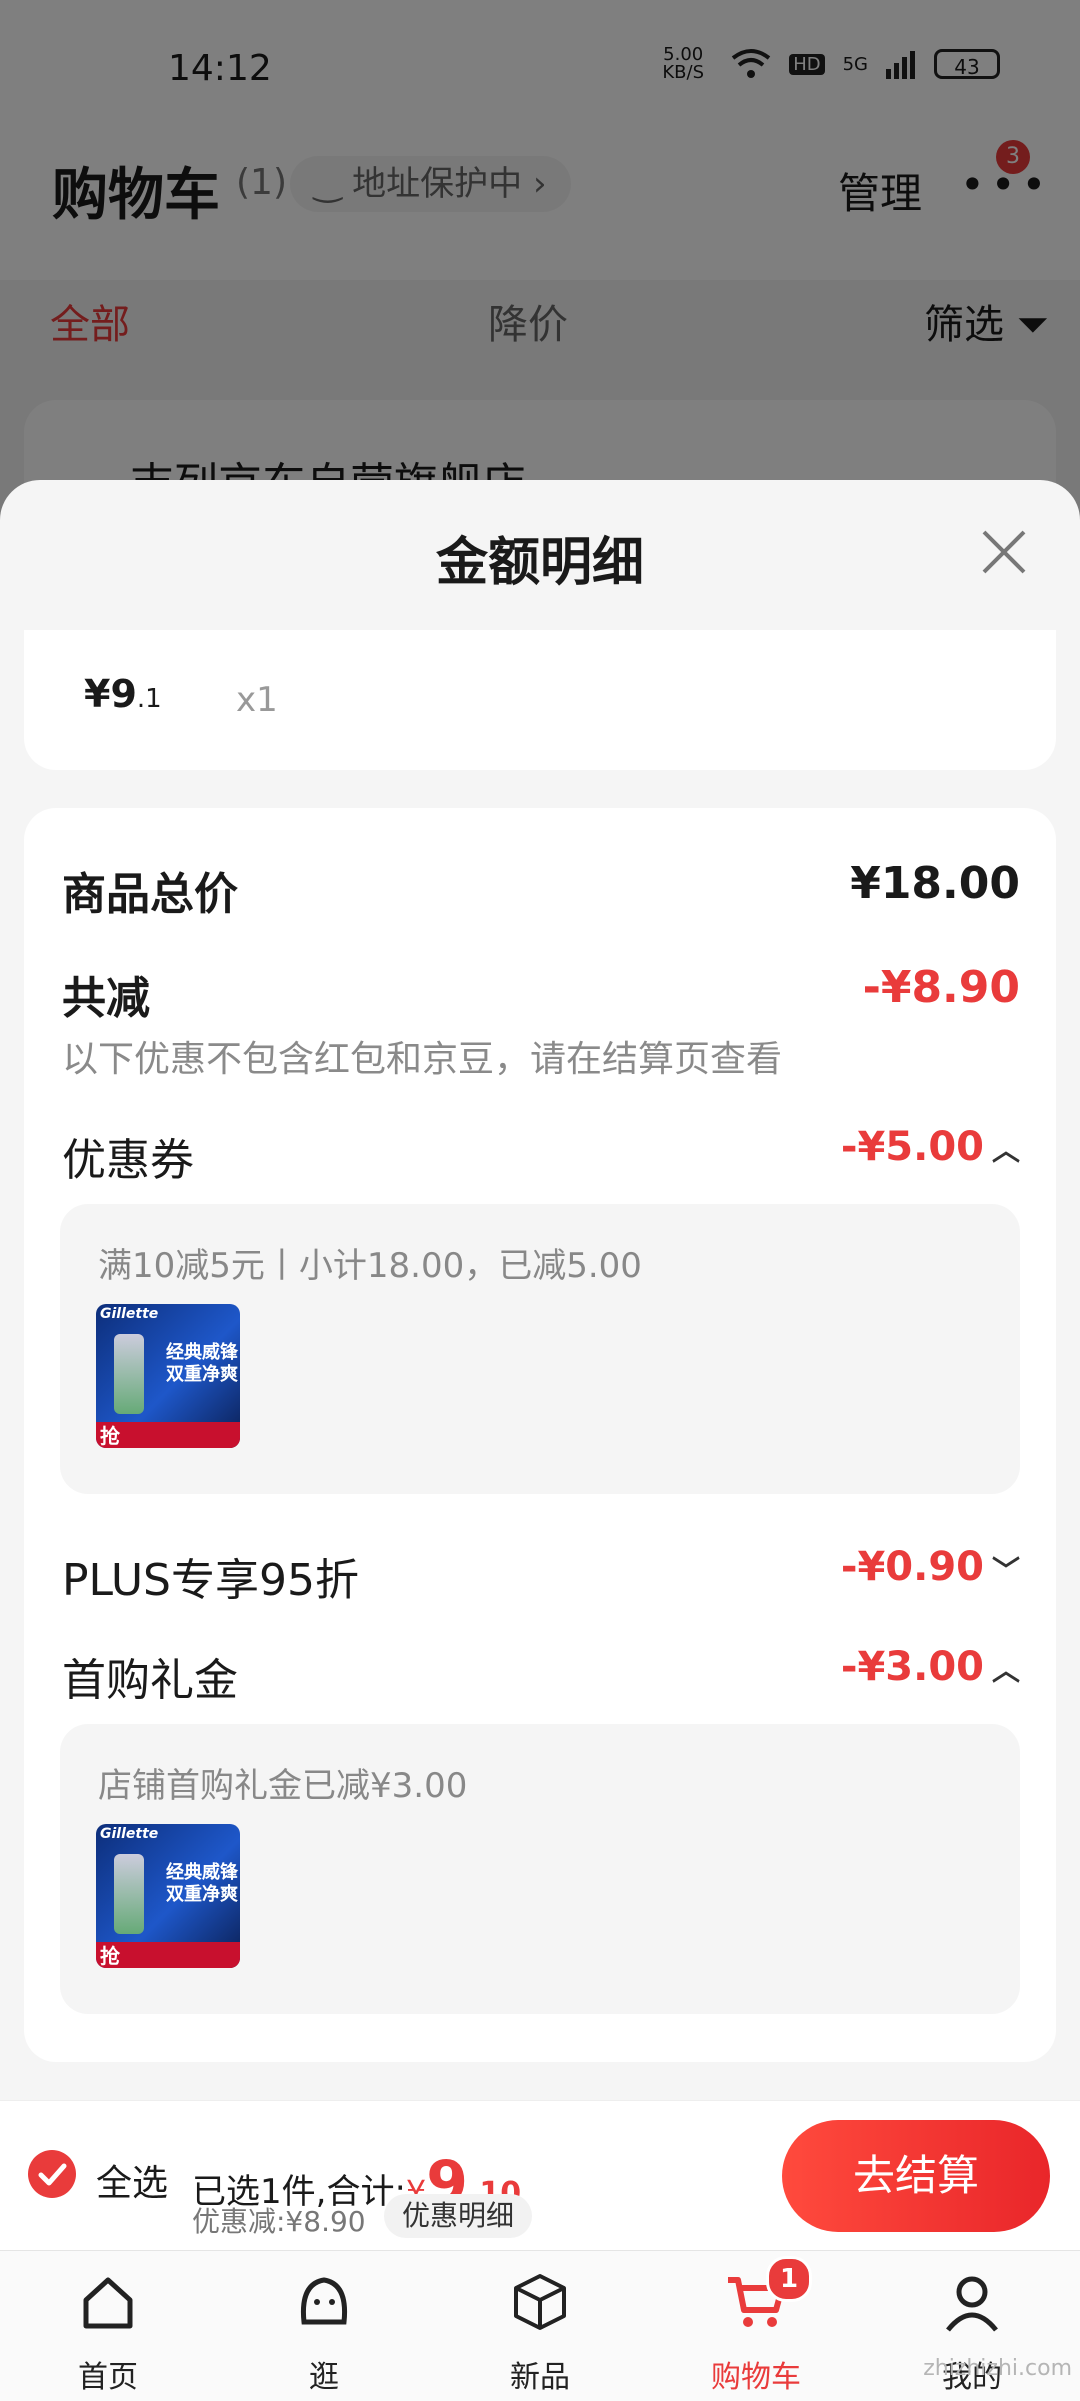 This screenshot has height=2401, width=1080. Describe the element at coordinates (108, 2303) in the screenshot. I see `home-icon` at that location.